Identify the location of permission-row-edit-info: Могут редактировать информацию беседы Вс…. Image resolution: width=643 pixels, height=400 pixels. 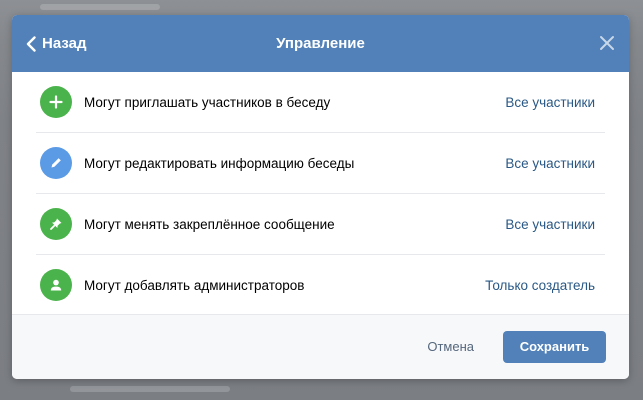
(320, 163).